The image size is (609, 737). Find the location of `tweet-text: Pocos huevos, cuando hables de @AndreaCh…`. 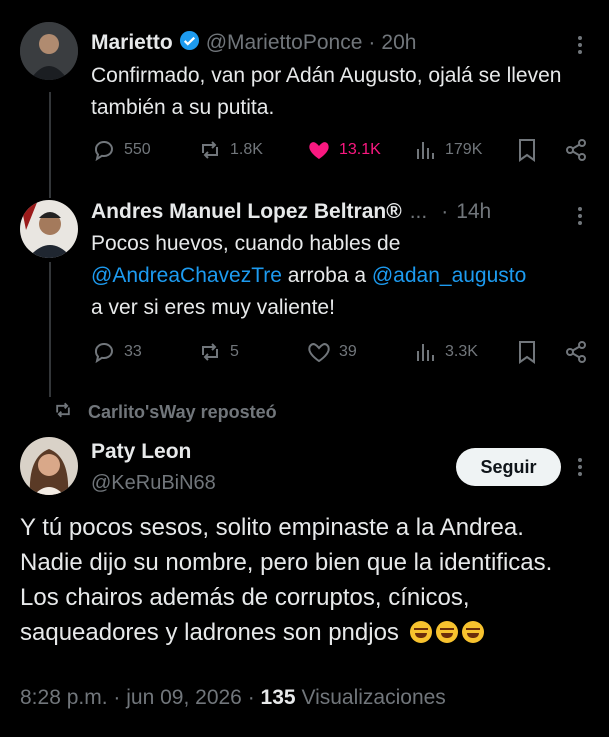

tweet-text: Pocos huevos, cuando hables de @AndreaCh… is located at coordinates (346, 276).